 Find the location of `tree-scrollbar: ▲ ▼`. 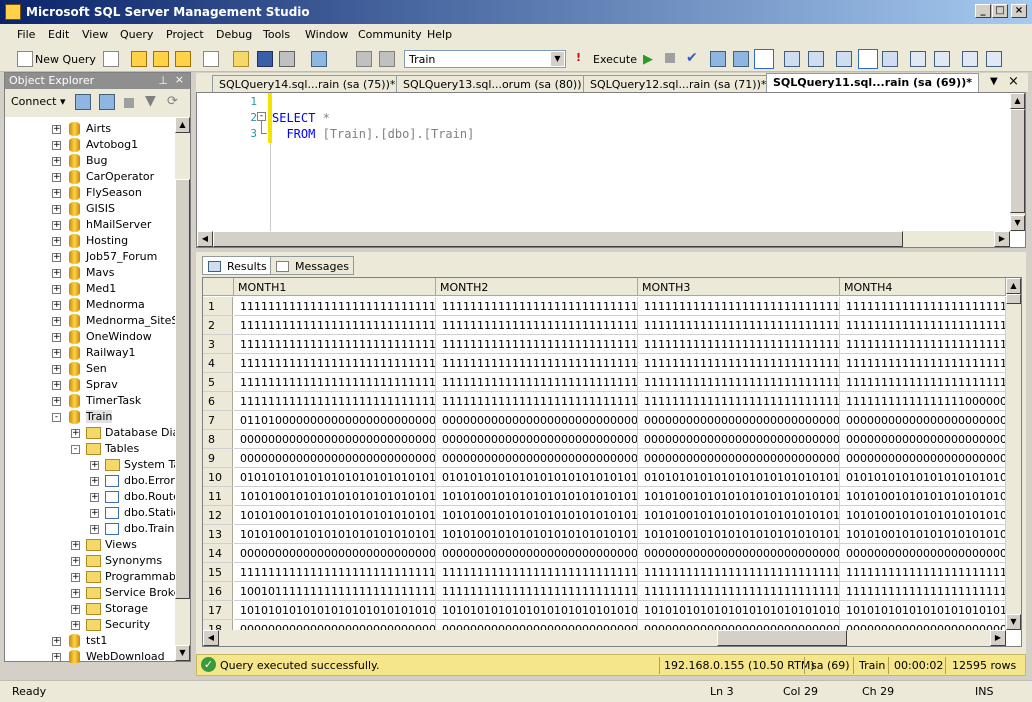

tree-scrollbar: ▲ ▼ is located at coordinates (182, 389).